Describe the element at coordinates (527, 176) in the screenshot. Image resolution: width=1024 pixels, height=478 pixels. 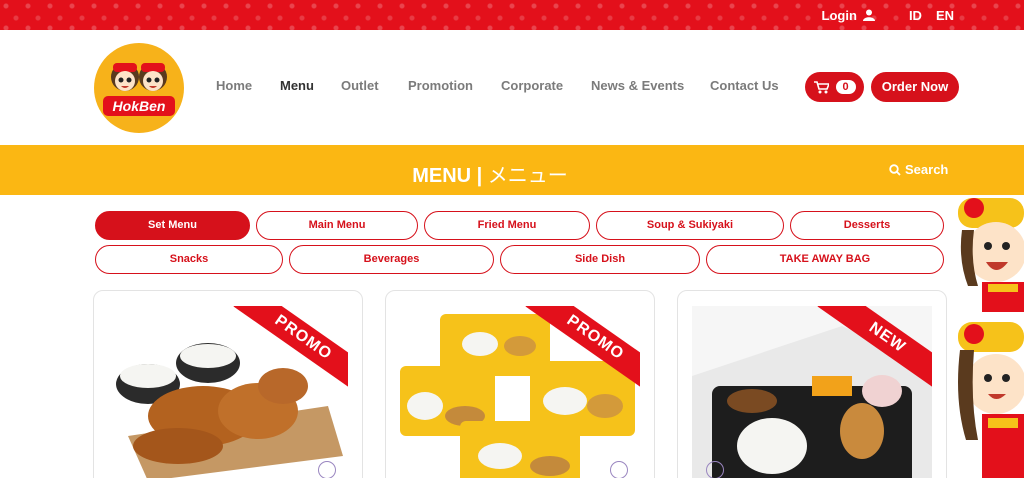
I see `menu-title-jp: メニュー` at that location.